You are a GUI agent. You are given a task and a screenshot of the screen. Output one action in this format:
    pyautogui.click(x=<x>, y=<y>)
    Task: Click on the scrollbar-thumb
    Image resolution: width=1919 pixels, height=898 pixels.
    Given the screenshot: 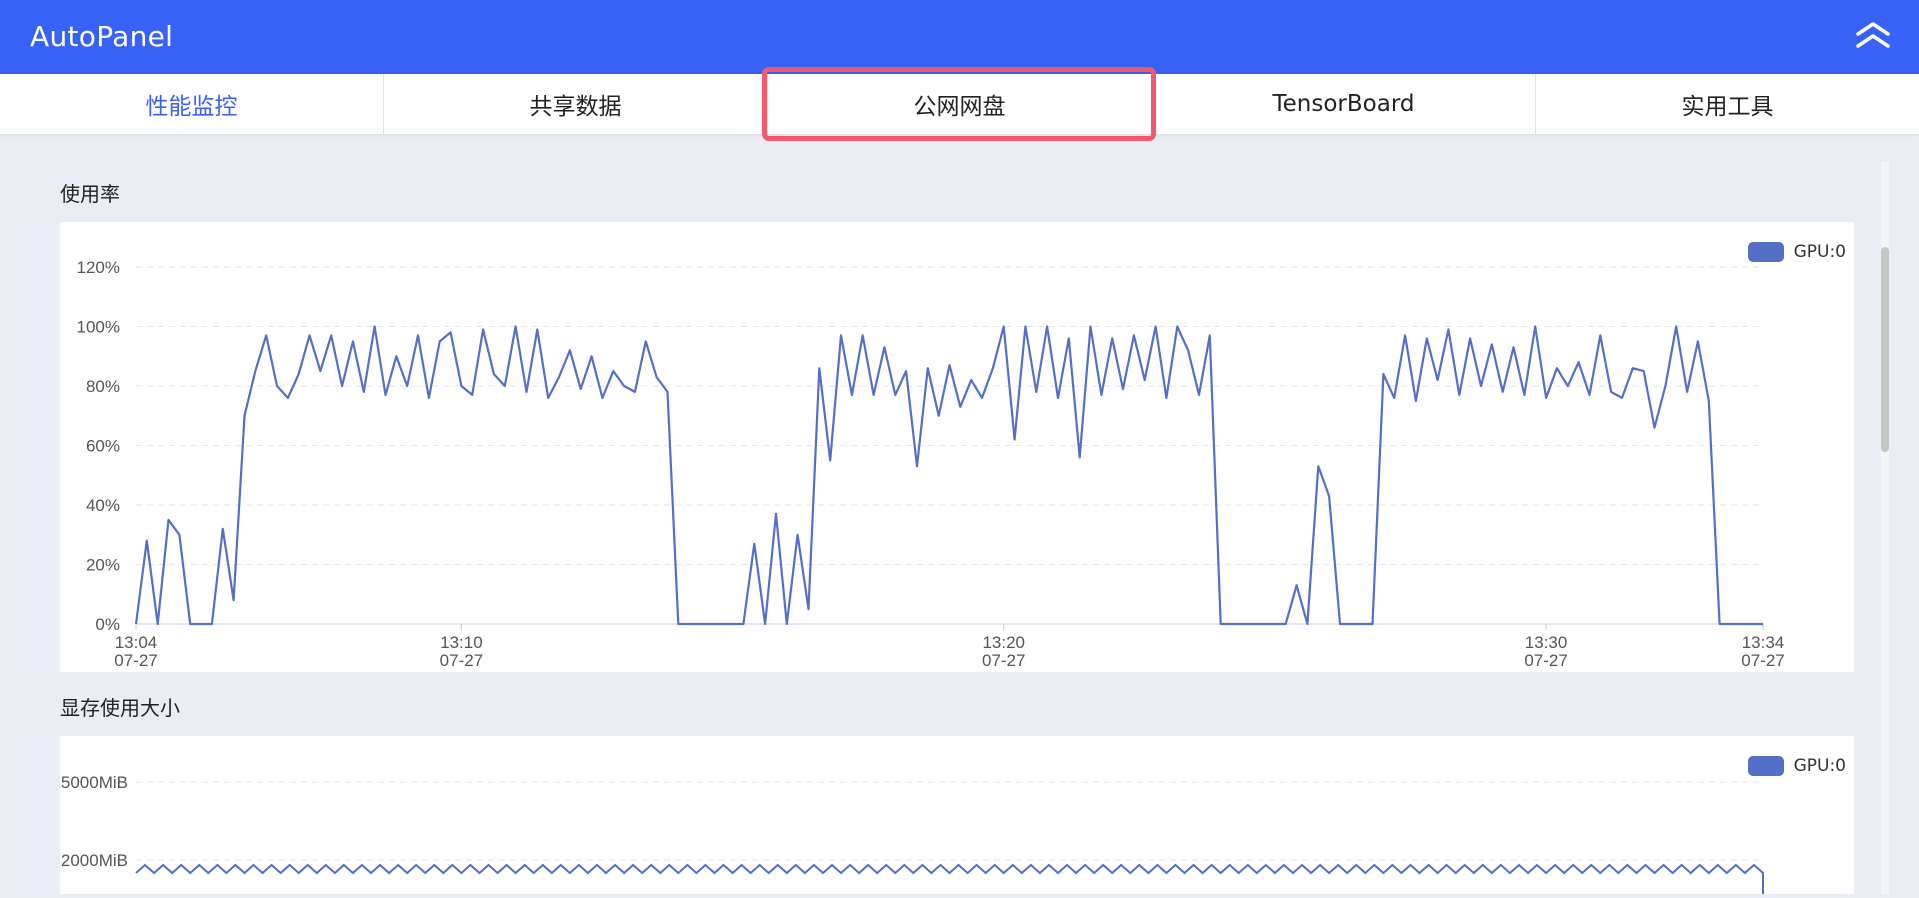 What is the action you would take?
    pyautogui.click(x=1885, y=349)
    